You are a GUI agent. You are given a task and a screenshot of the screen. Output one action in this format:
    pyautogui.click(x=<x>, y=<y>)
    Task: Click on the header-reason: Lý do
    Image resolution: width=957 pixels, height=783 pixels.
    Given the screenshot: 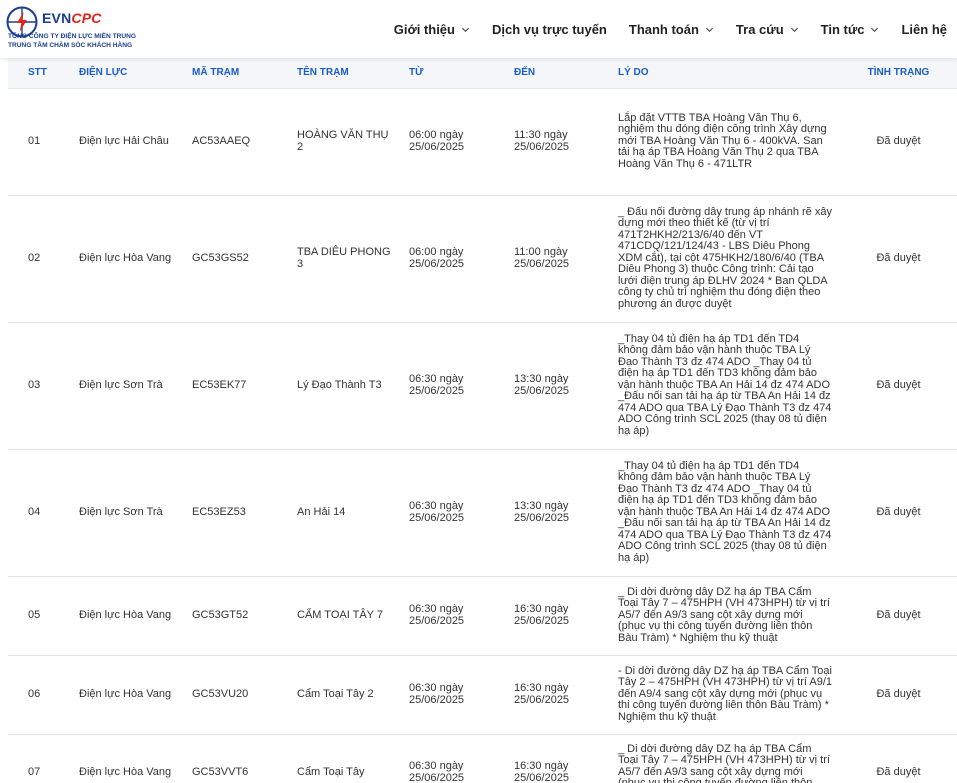 What is the action you would take?
    pyautogui.click(x=725, y=73)
    